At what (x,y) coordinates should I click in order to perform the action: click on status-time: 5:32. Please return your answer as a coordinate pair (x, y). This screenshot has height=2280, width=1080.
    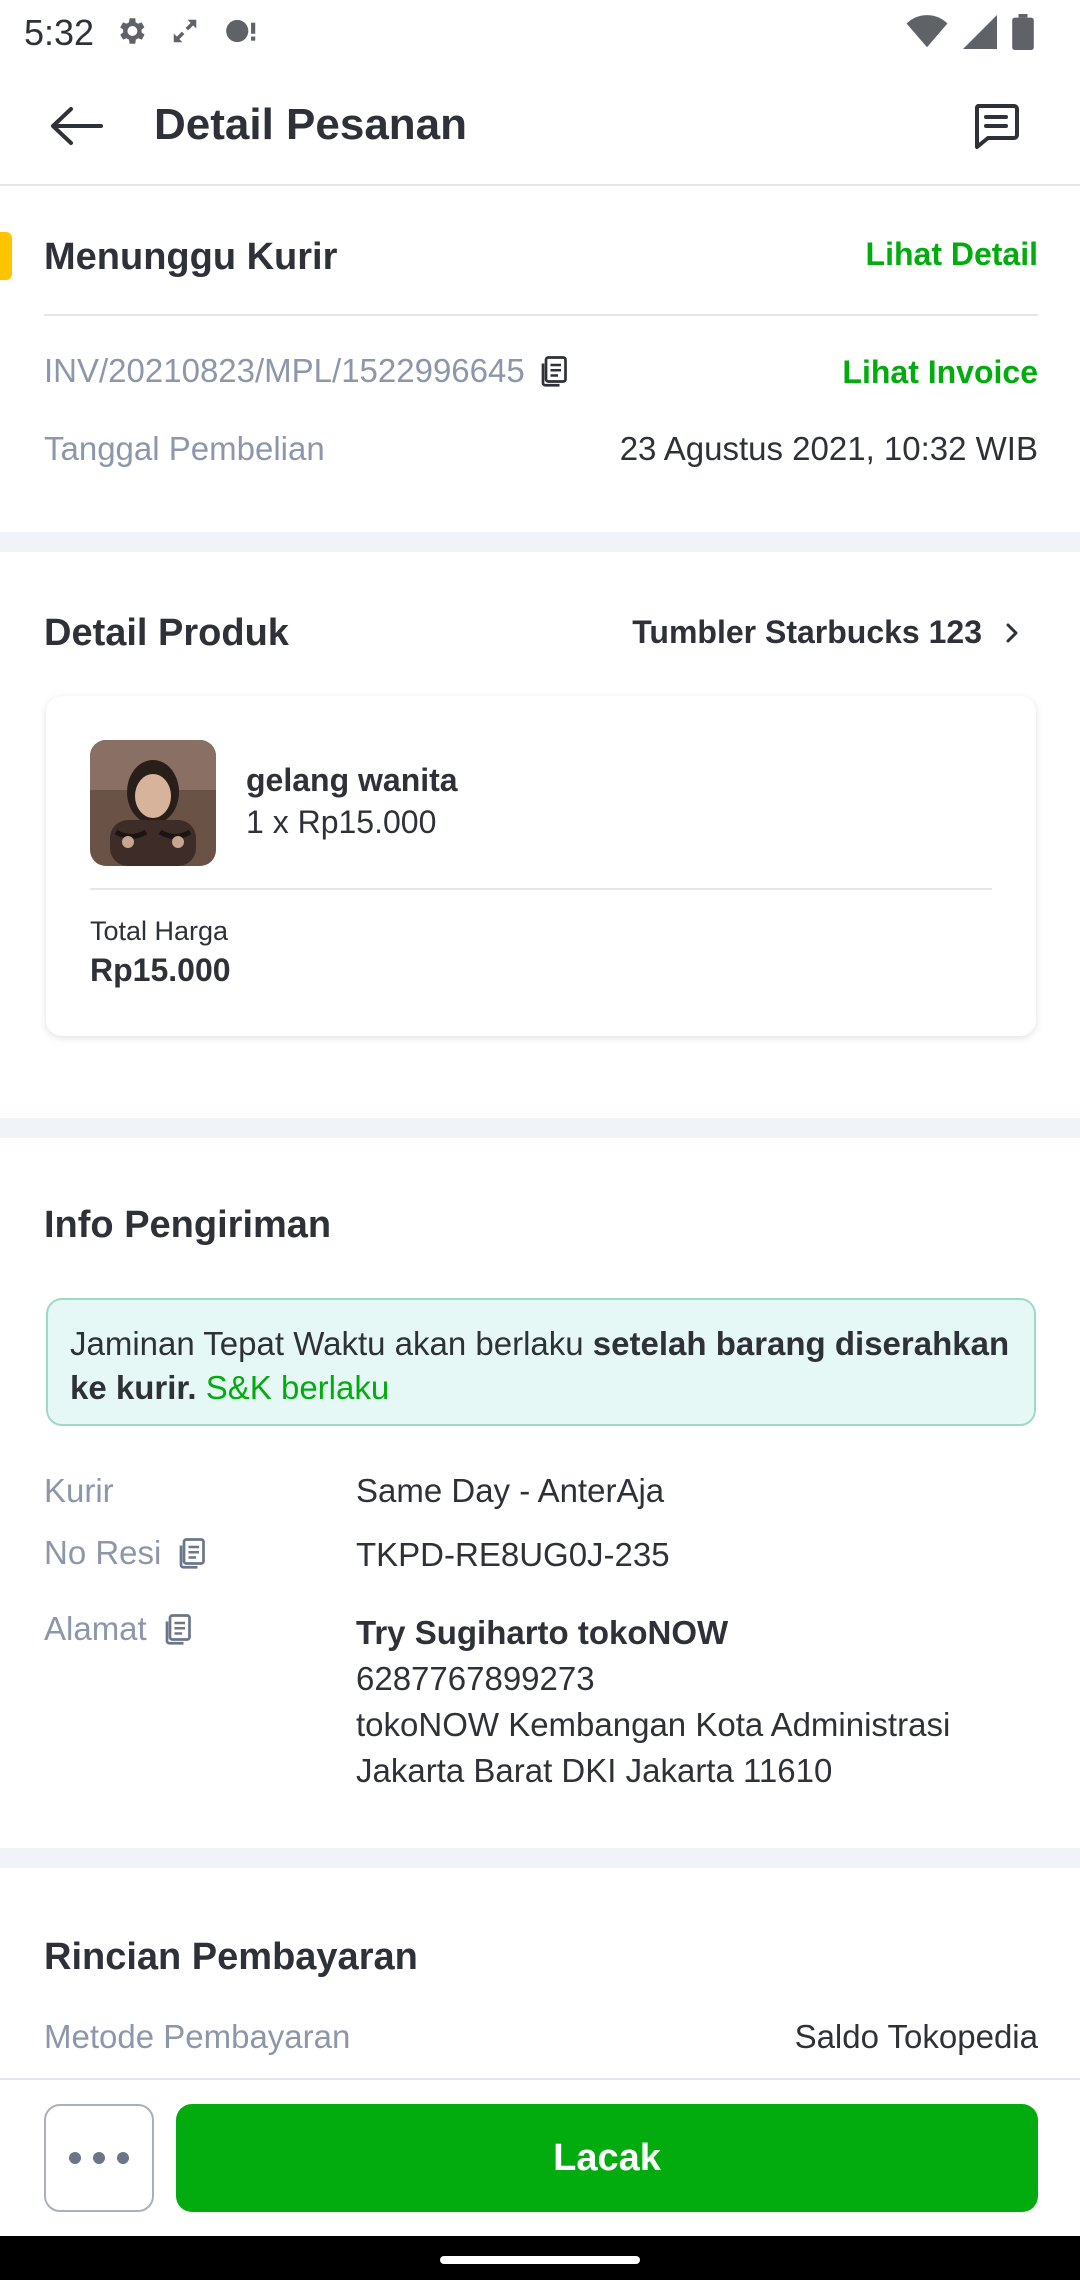
    Looking at the image, I should click on (59, 32).